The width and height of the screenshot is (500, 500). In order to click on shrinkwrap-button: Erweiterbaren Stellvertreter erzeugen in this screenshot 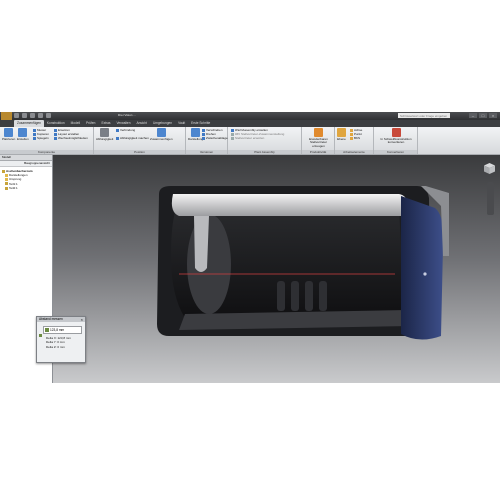, I will do `click(318, 138)`.